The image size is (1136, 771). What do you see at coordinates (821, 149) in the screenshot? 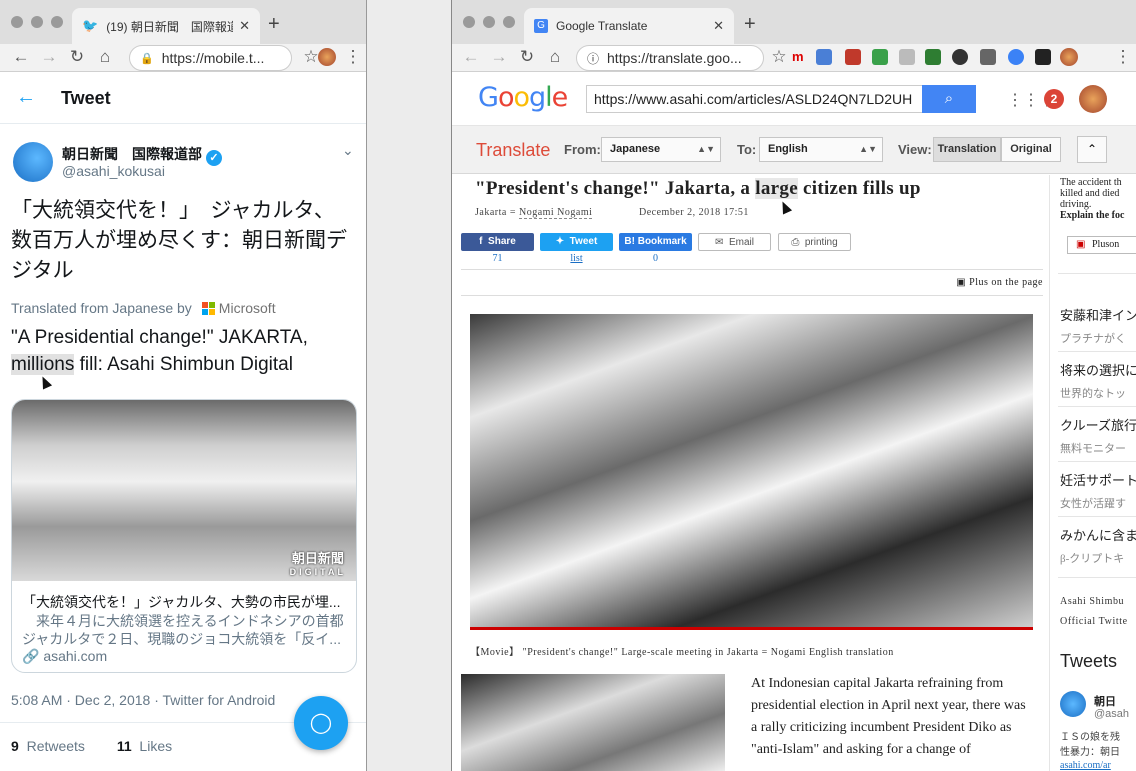
I see `to-language-select: English ▲▼` at bounding box center [821, 149].